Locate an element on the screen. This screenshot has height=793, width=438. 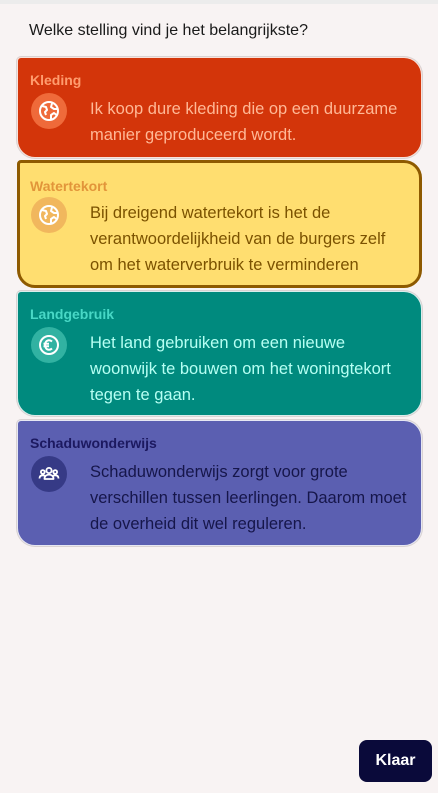
top-divider is located at coordinates (219, 2).